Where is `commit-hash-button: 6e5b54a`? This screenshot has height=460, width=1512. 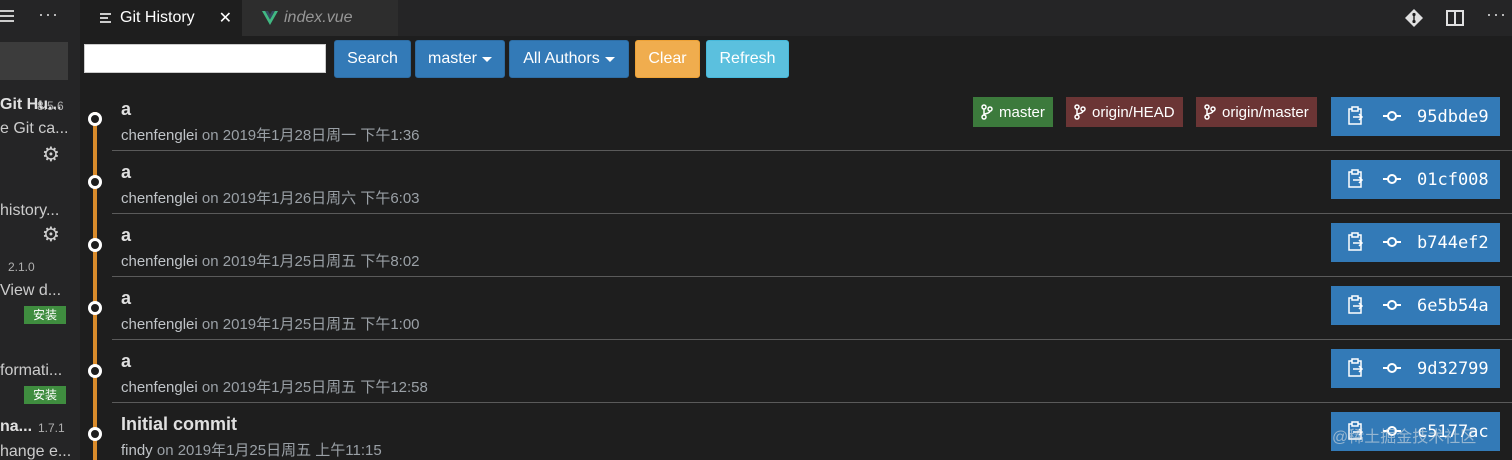 commit-hash-button: 6e5b54a is located at coordinates (1415, 305).